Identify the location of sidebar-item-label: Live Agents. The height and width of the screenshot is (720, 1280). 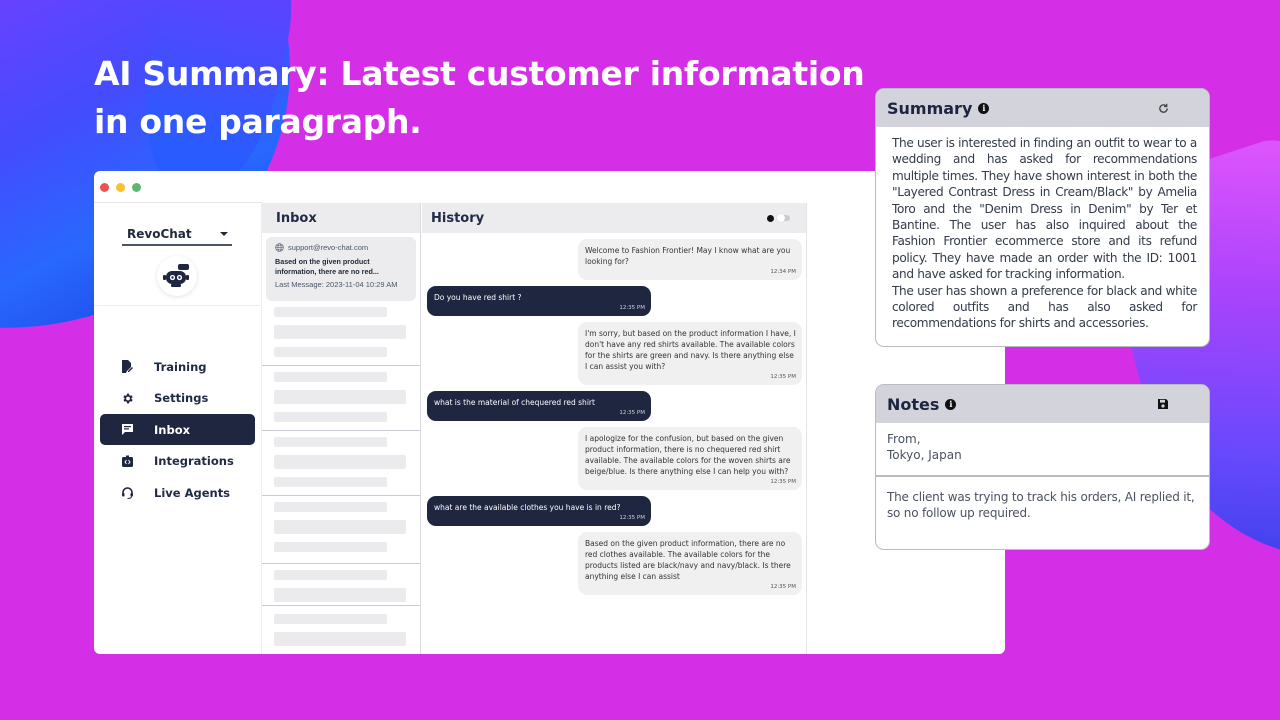
(192, 492).